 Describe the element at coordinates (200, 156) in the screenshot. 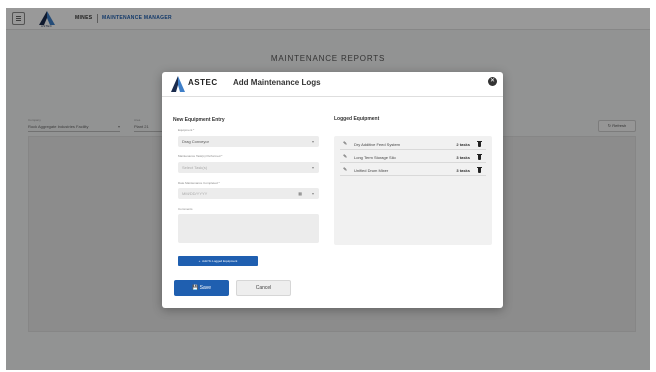

I see `tasks-label: Maintenance Task(s) Performed *` at that location.